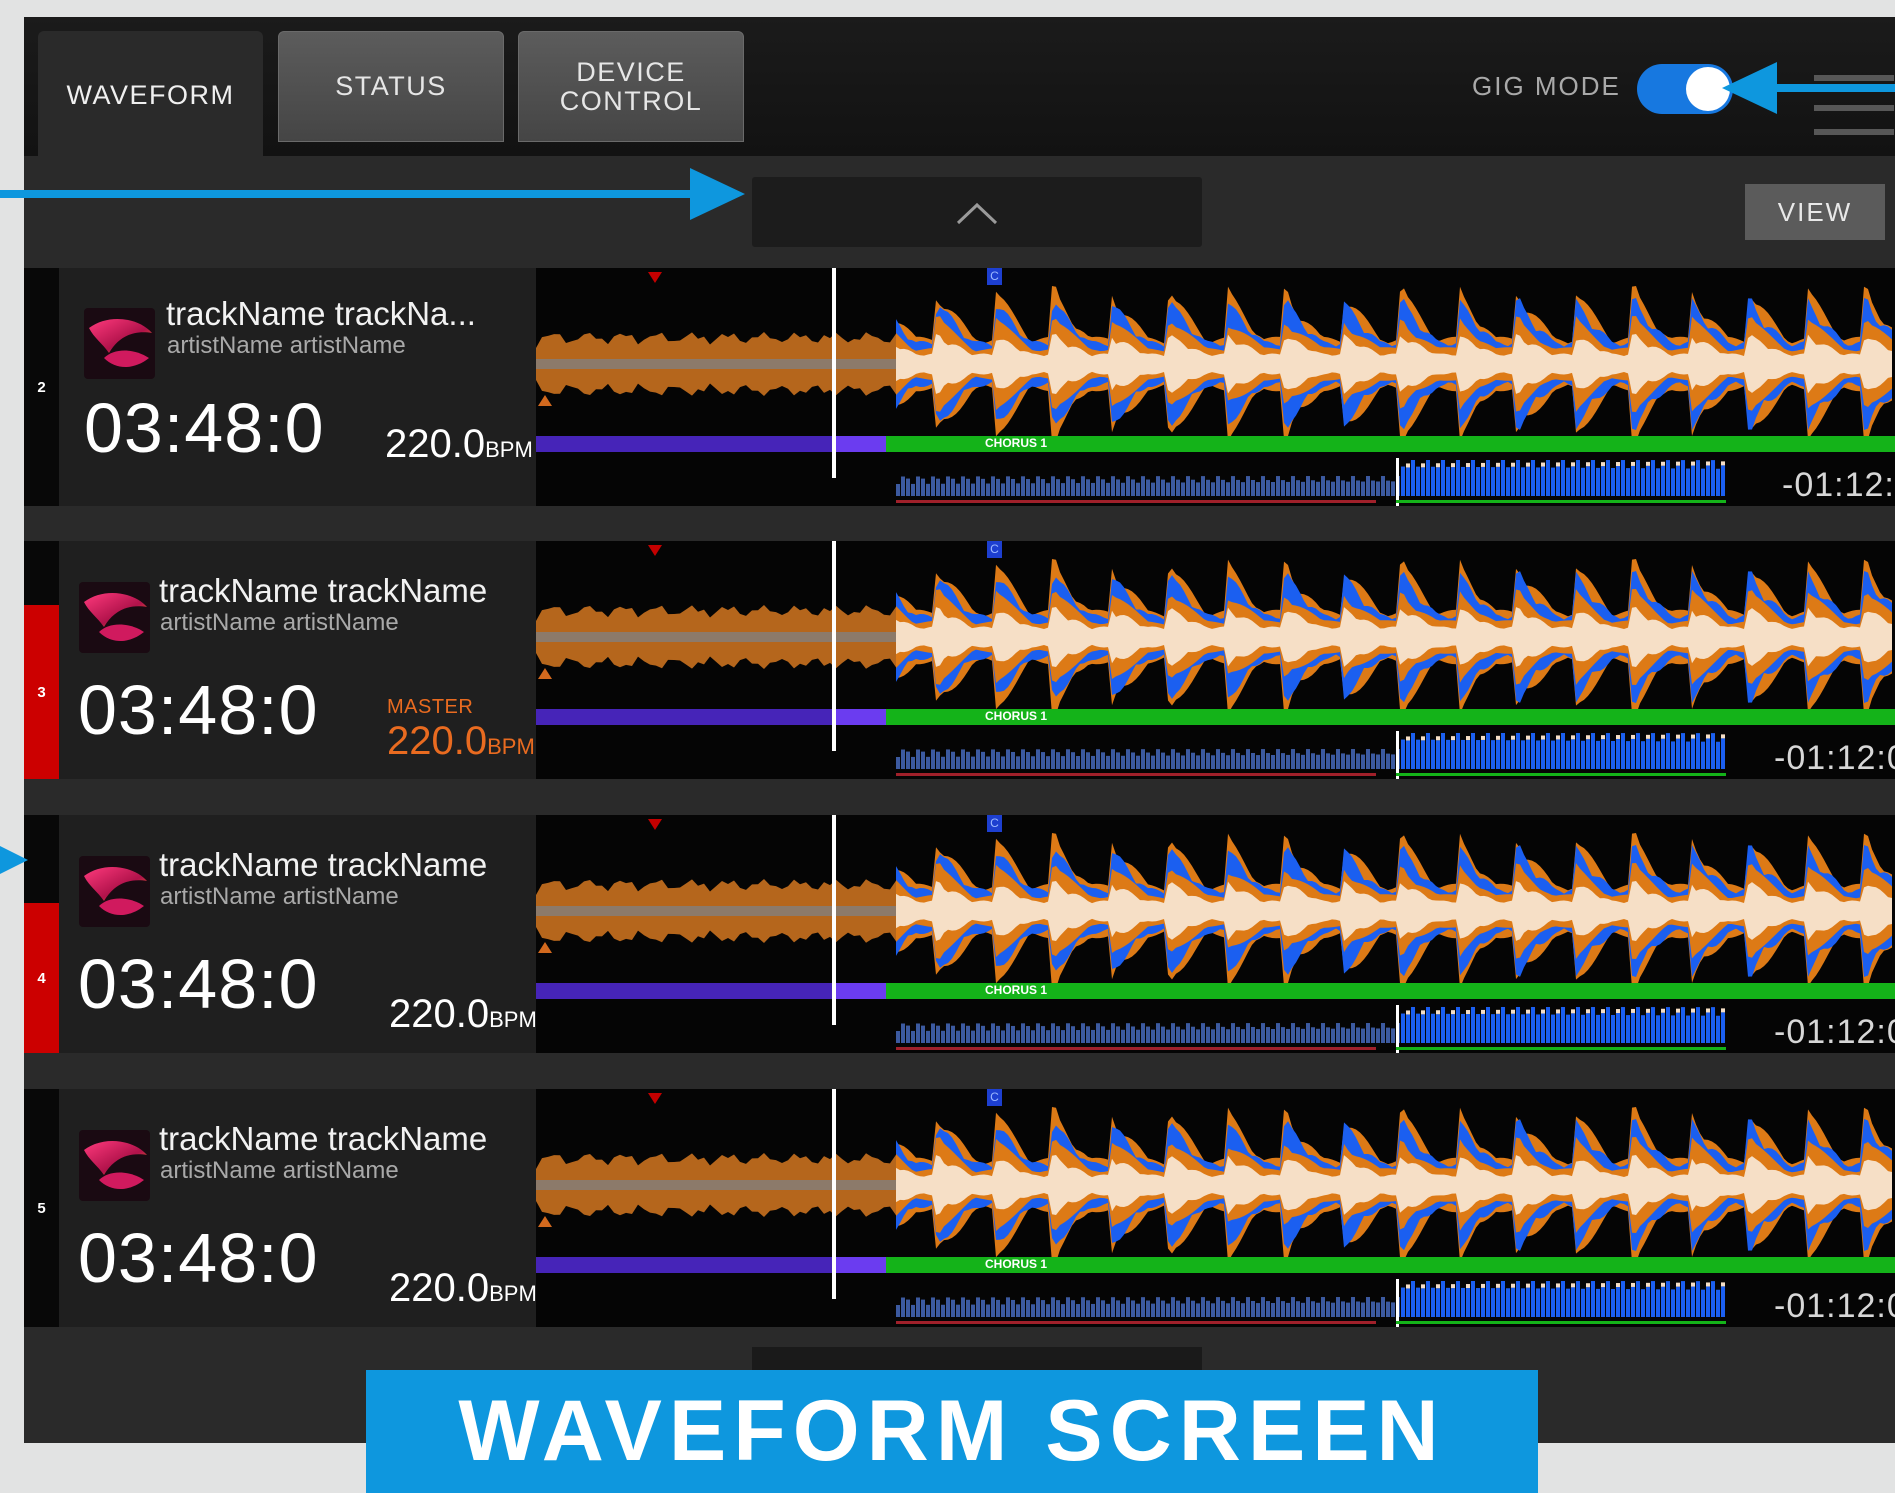  Describe the element at coordinates (1808, 88) in the screenshot. I see `annotation-arrow-gig-mode` at that location.